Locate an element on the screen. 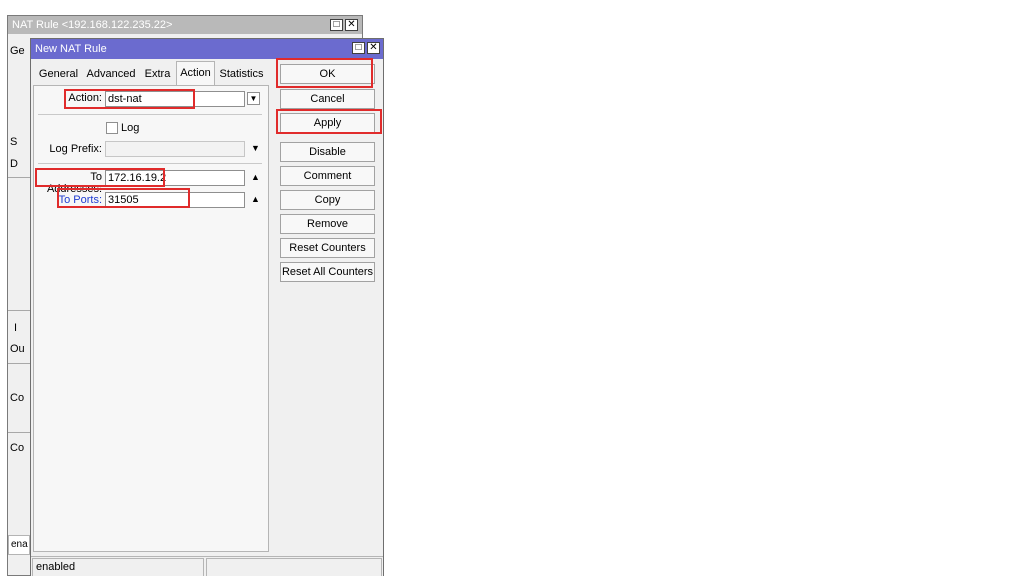 The height and width of the screenshot is (576, 1024). status-cell-empty is located at coordinates (294, 567).